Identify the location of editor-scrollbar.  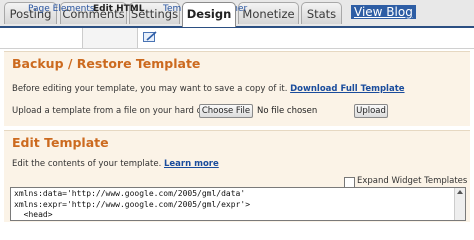
(459, 204).